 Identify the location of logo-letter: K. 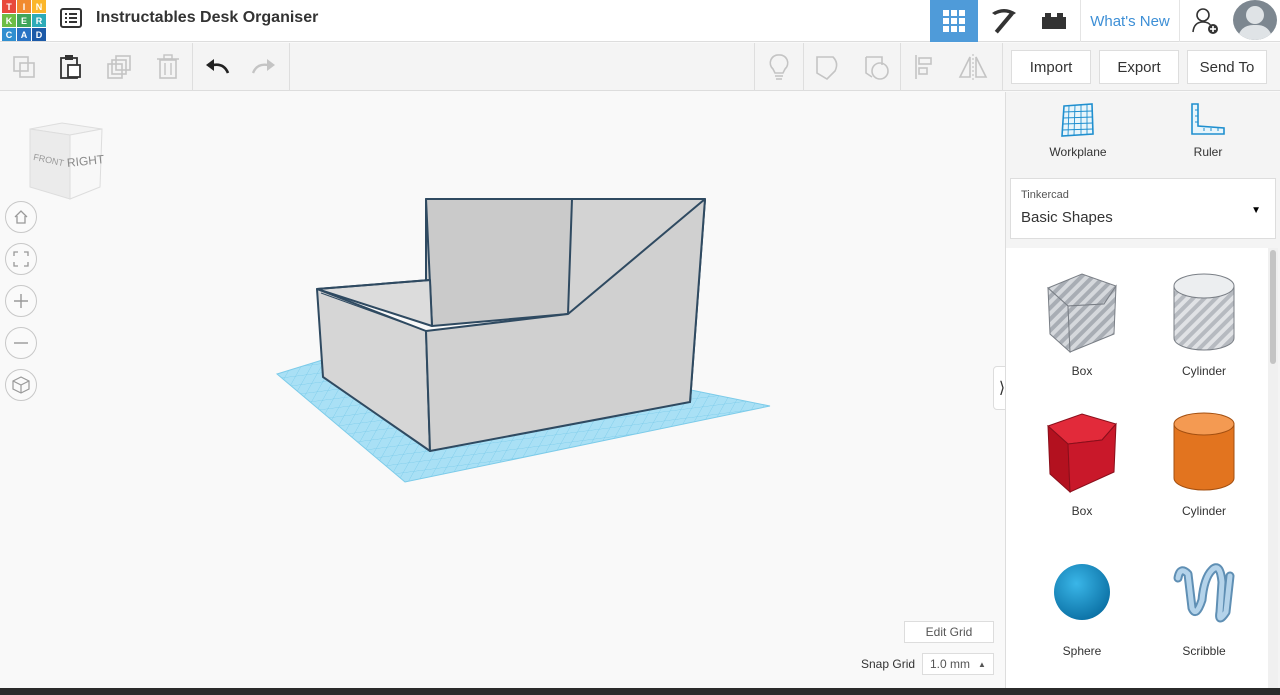
(9, 20).